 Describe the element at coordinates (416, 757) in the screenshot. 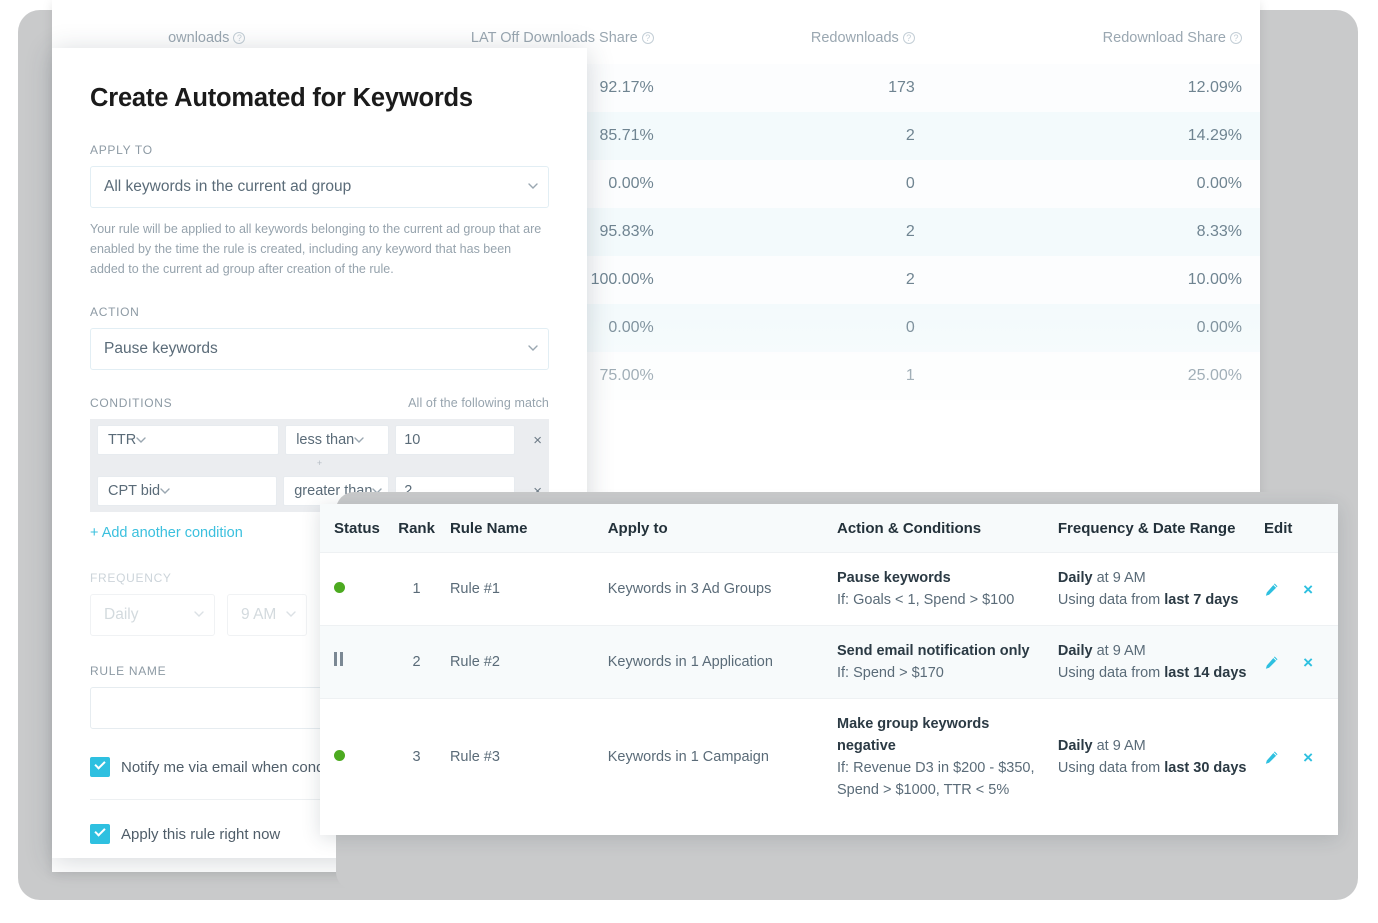

I see `cell-rank: 3` at that location.